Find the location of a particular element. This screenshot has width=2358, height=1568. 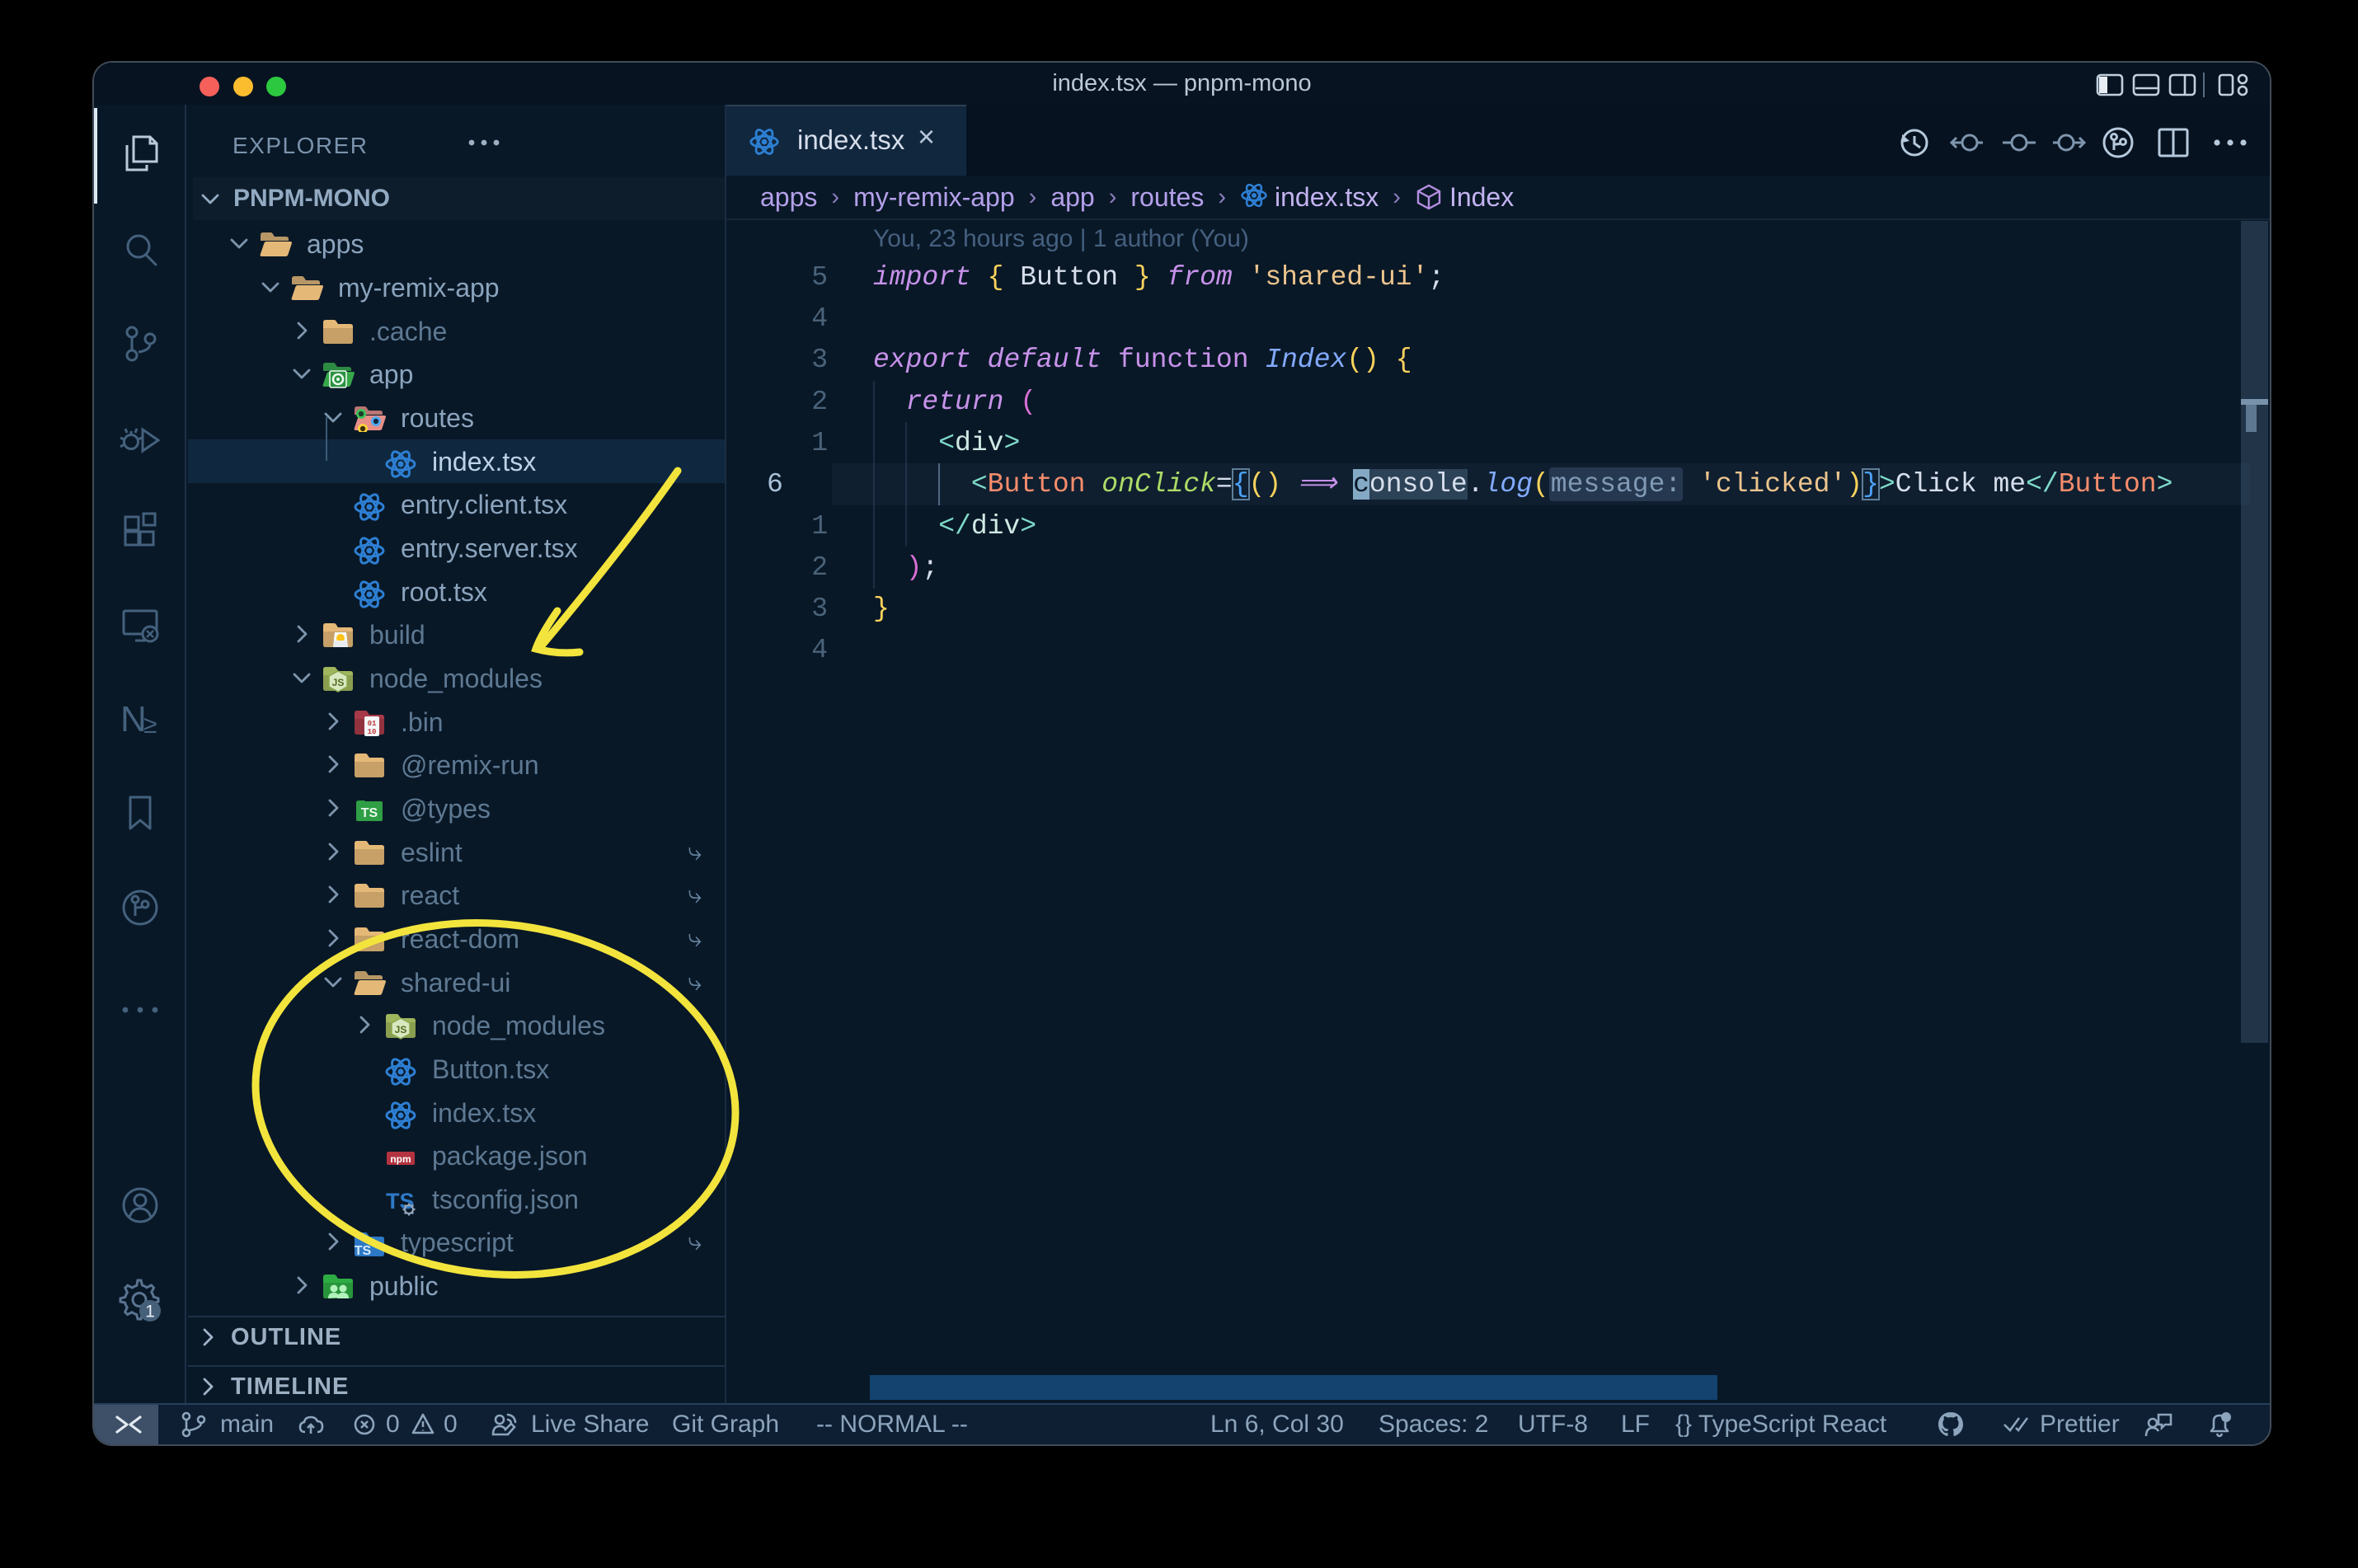

svg-text: 01 is located at coordinates (373, 724).